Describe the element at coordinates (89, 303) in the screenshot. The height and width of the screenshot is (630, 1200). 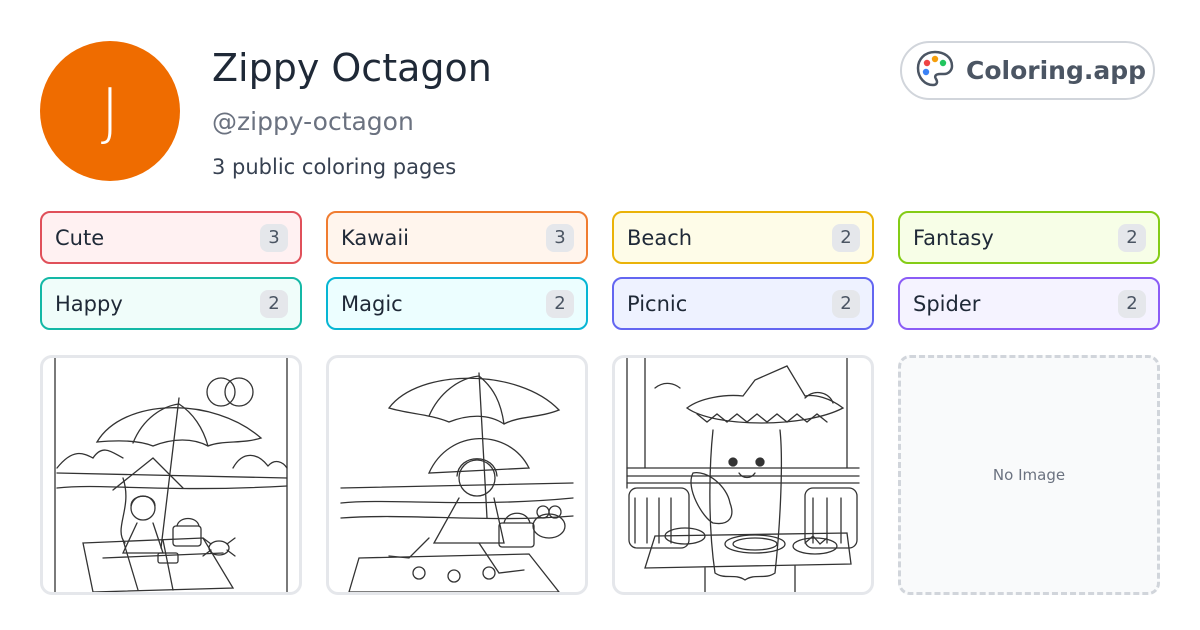
I see `tag-label: Happy` at that location.